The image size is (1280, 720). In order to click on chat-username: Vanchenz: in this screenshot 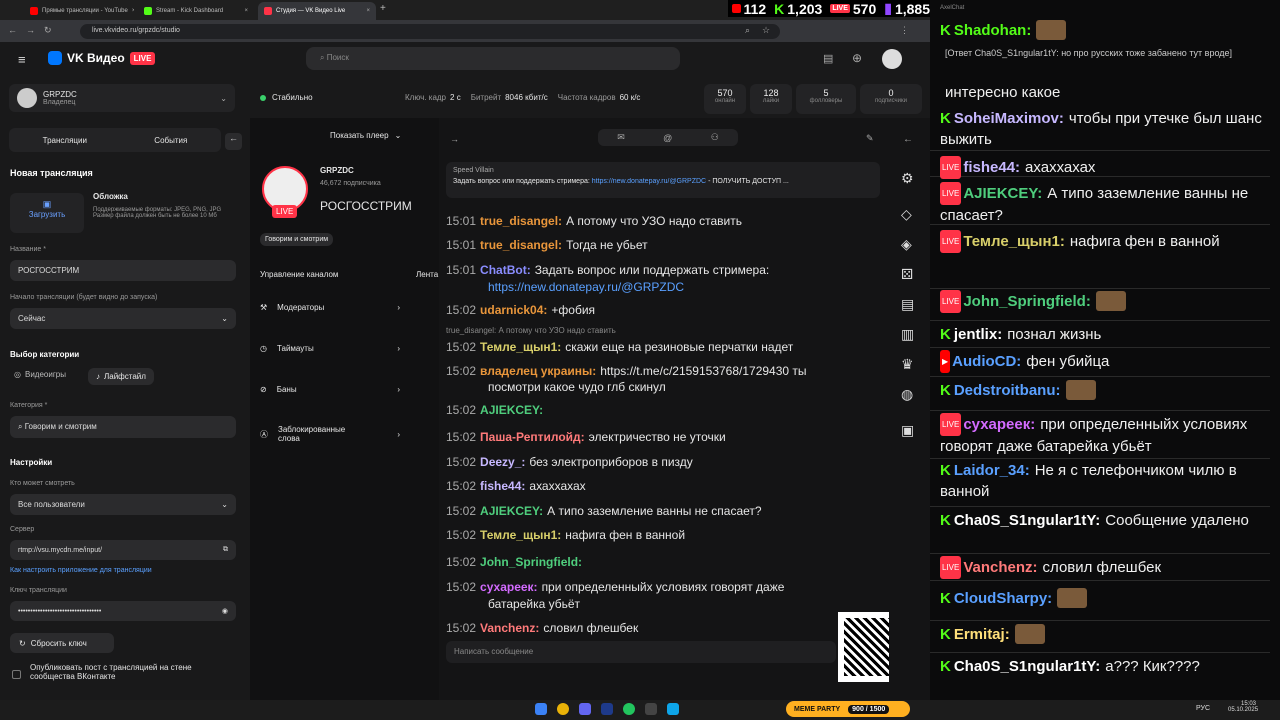, I will do `click(509, 628)`.